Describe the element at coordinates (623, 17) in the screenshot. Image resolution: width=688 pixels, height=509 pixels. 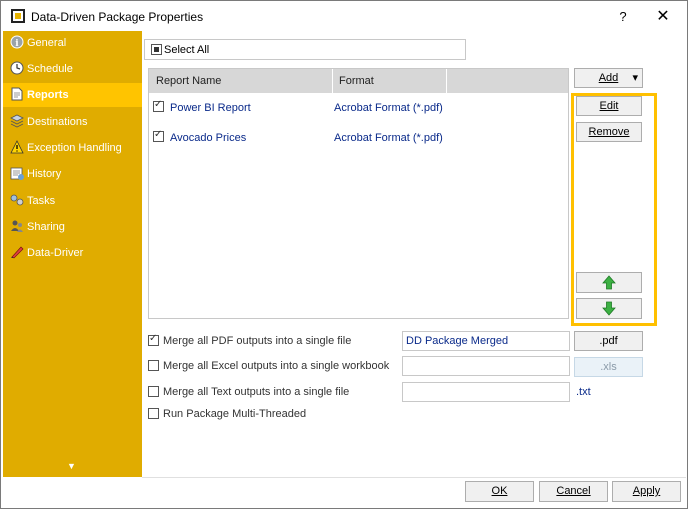
I see `help-button: ?` at that location.